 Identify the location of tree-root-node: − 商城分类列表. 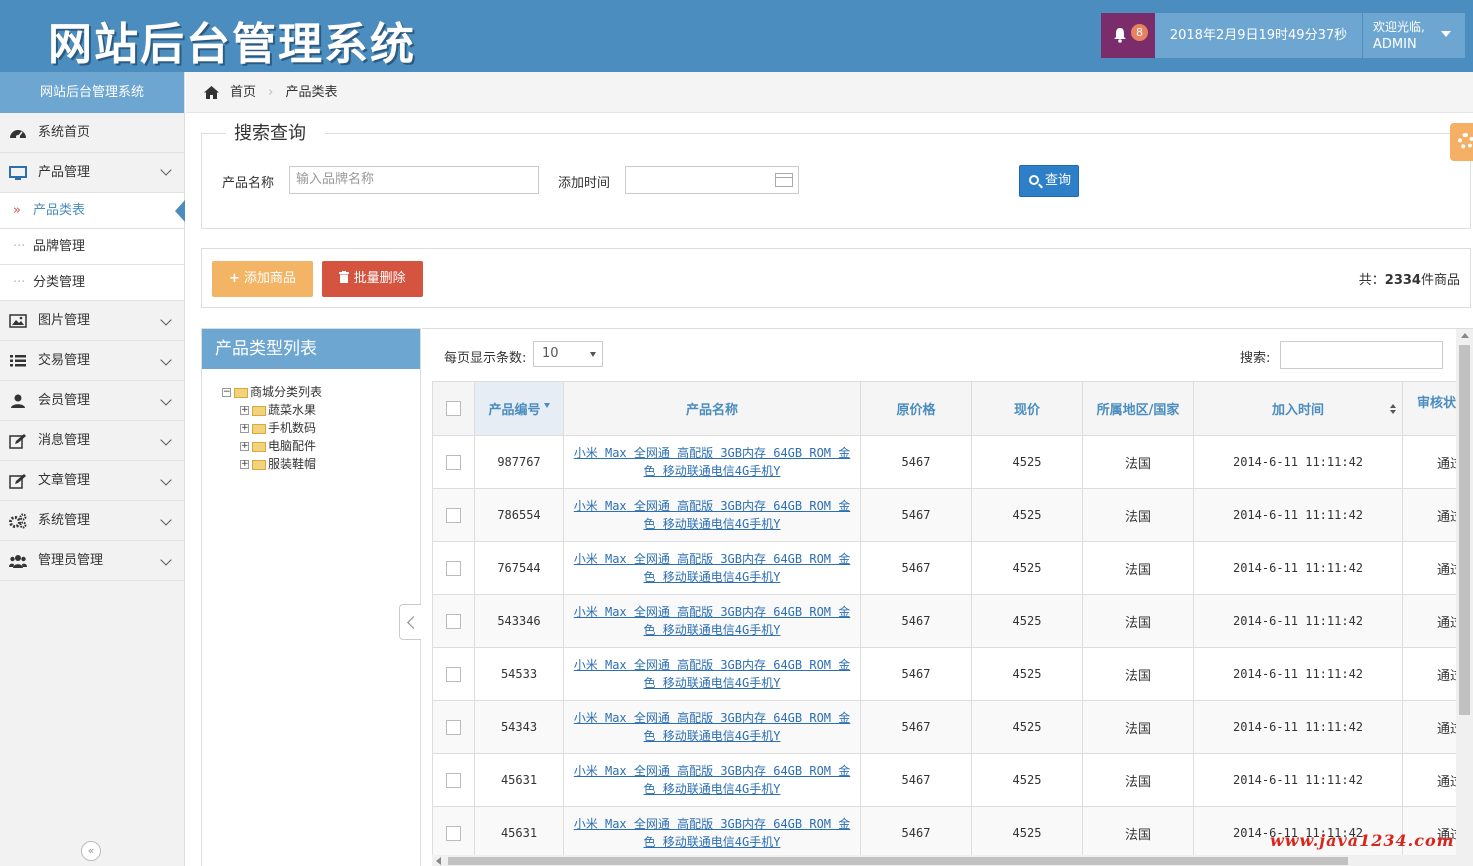
(272, 392).